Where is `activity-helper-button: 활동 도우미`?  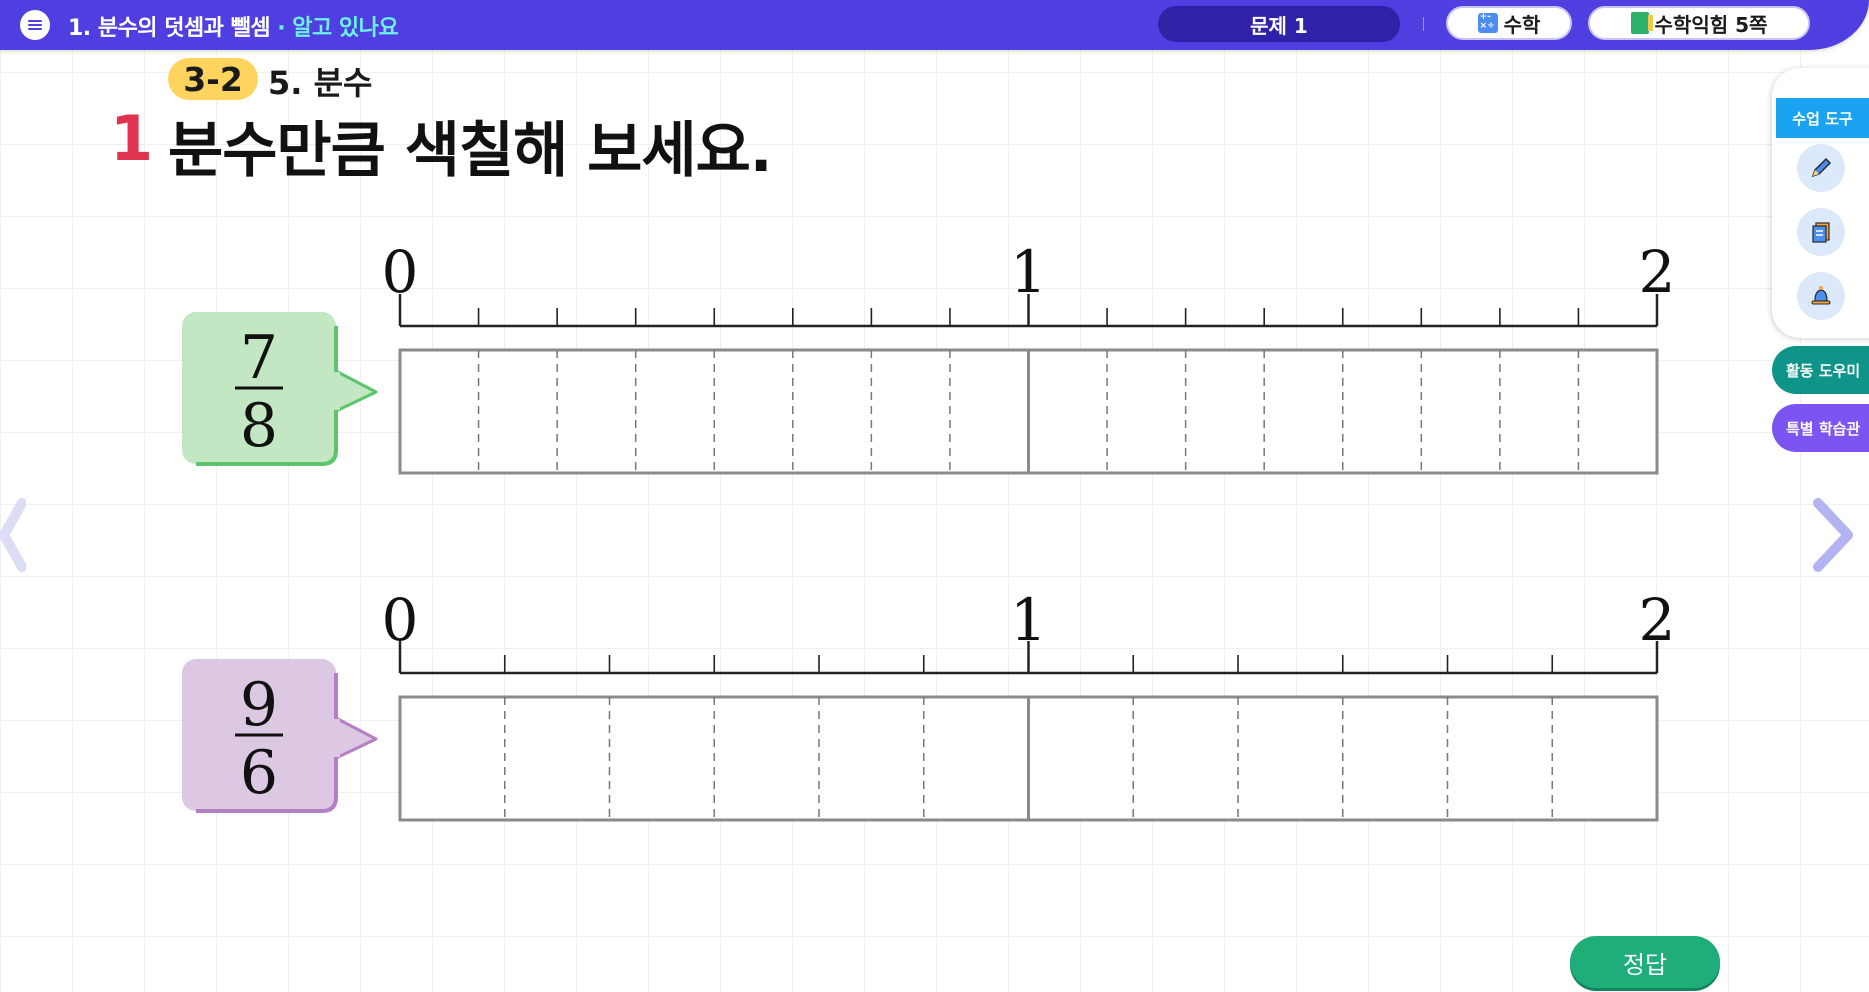 activity-helper-button: 활동 도우미 is located at coordinates (1820, 370).